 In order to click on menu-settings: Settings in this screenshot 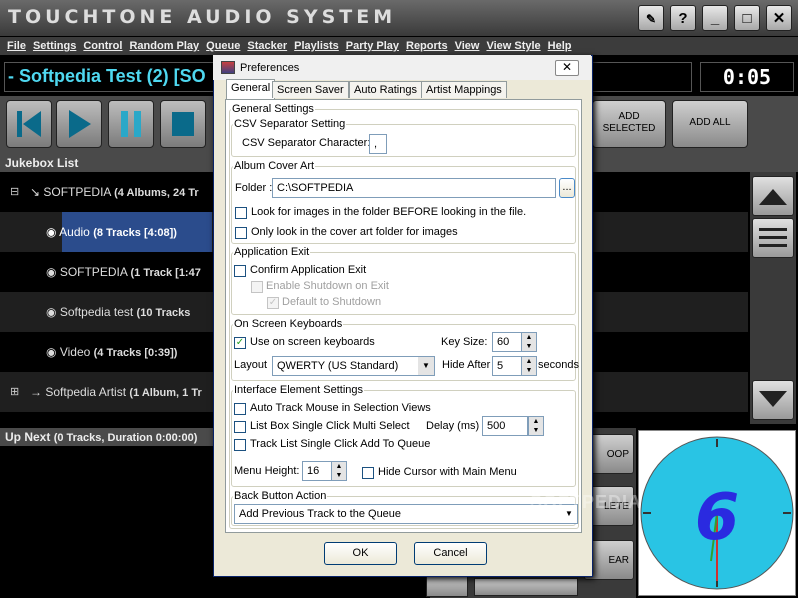, I will do `click(54, 46)`.